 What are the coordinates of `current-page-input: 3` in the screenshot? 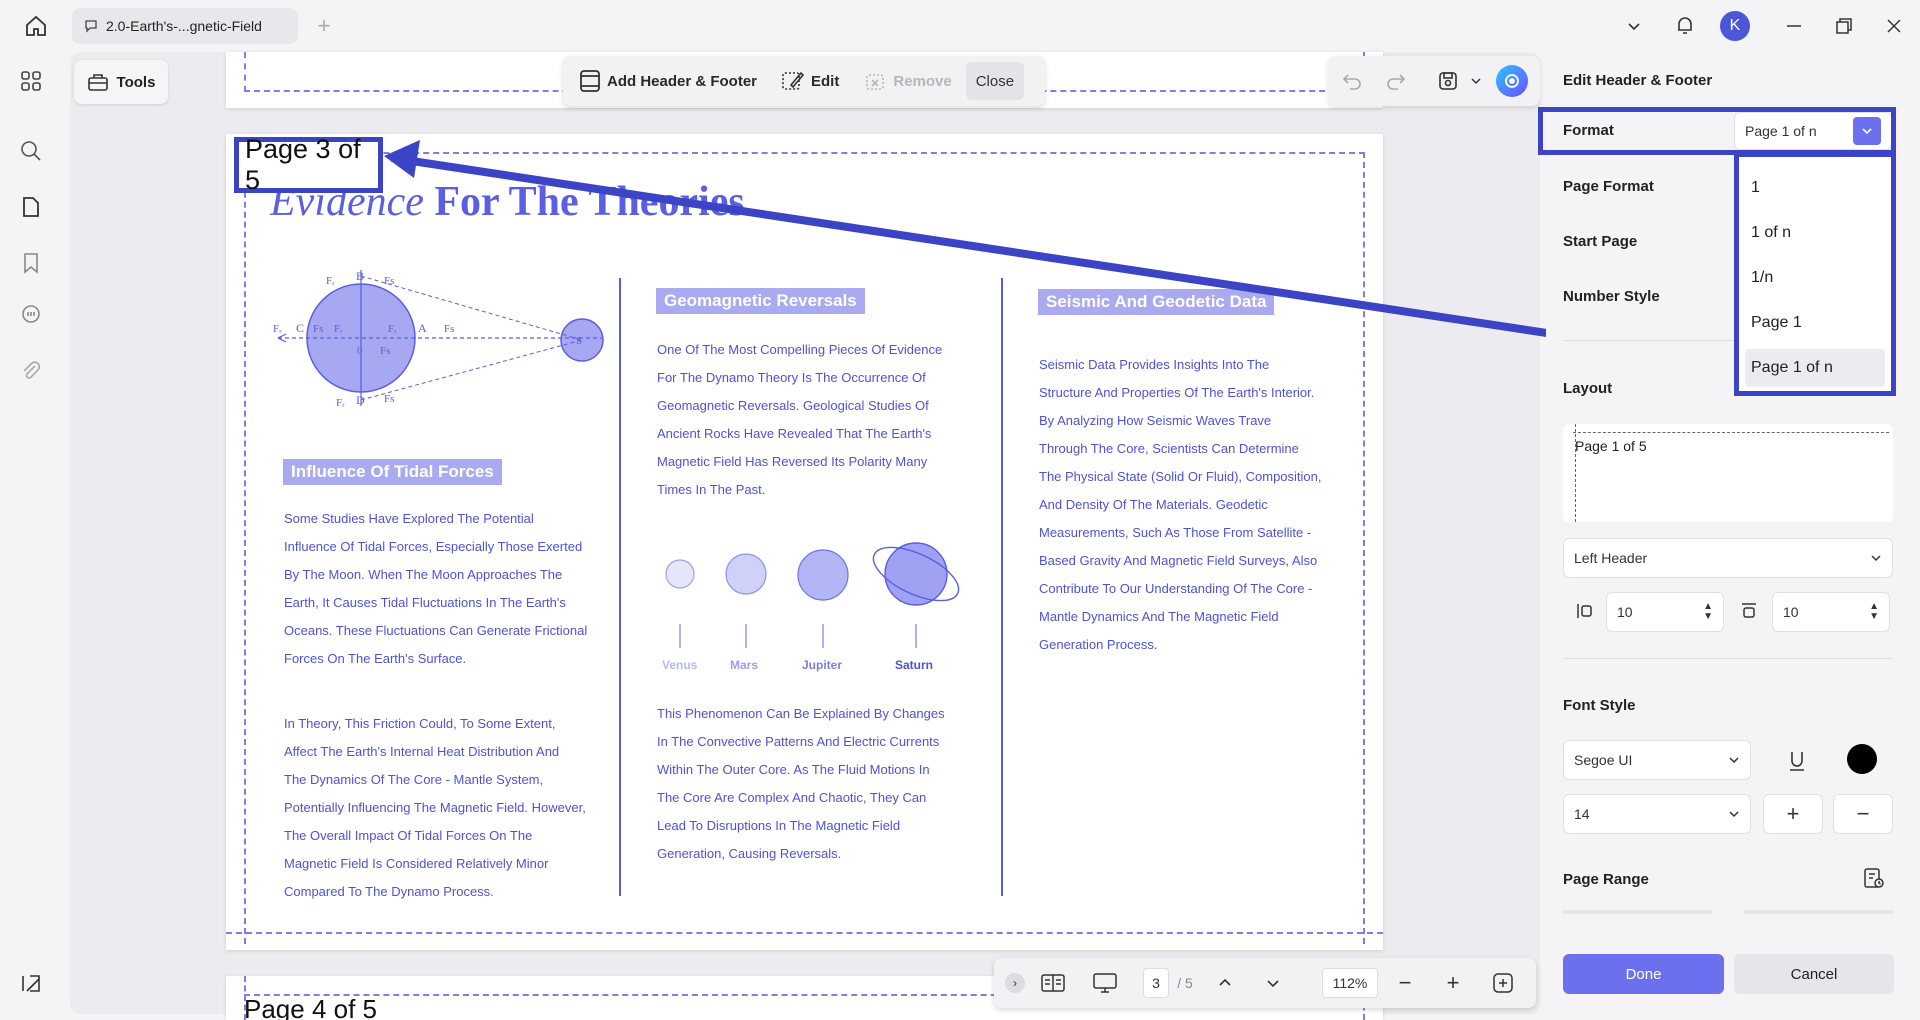 It's located at (1156, 983).